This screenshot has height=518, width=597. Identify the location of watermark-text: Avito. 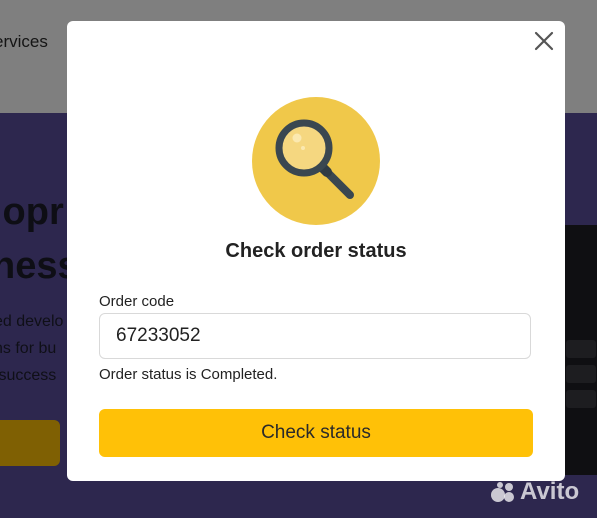
(550, 491).